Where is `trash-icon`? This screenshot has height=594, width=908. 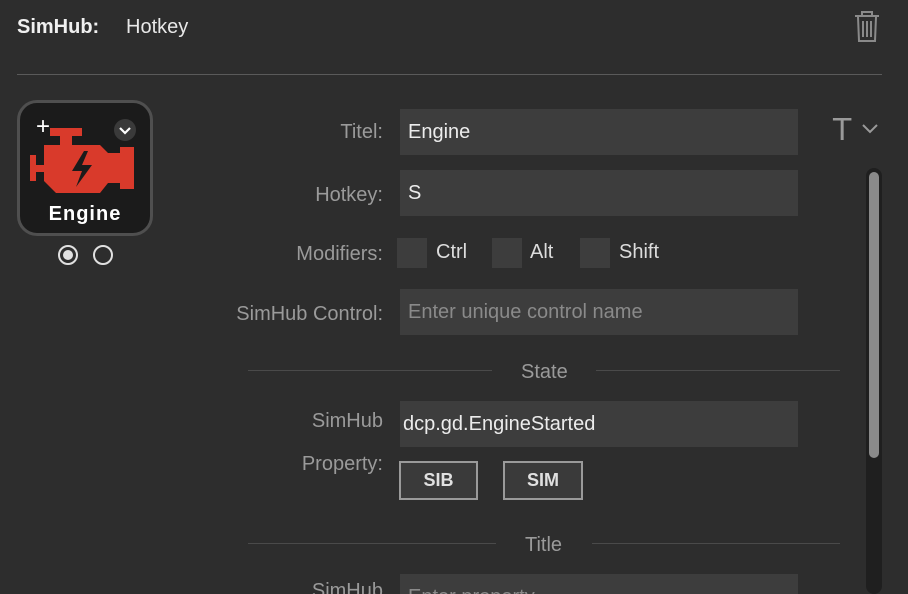 trash-icon is located at coordinates (867, 27).